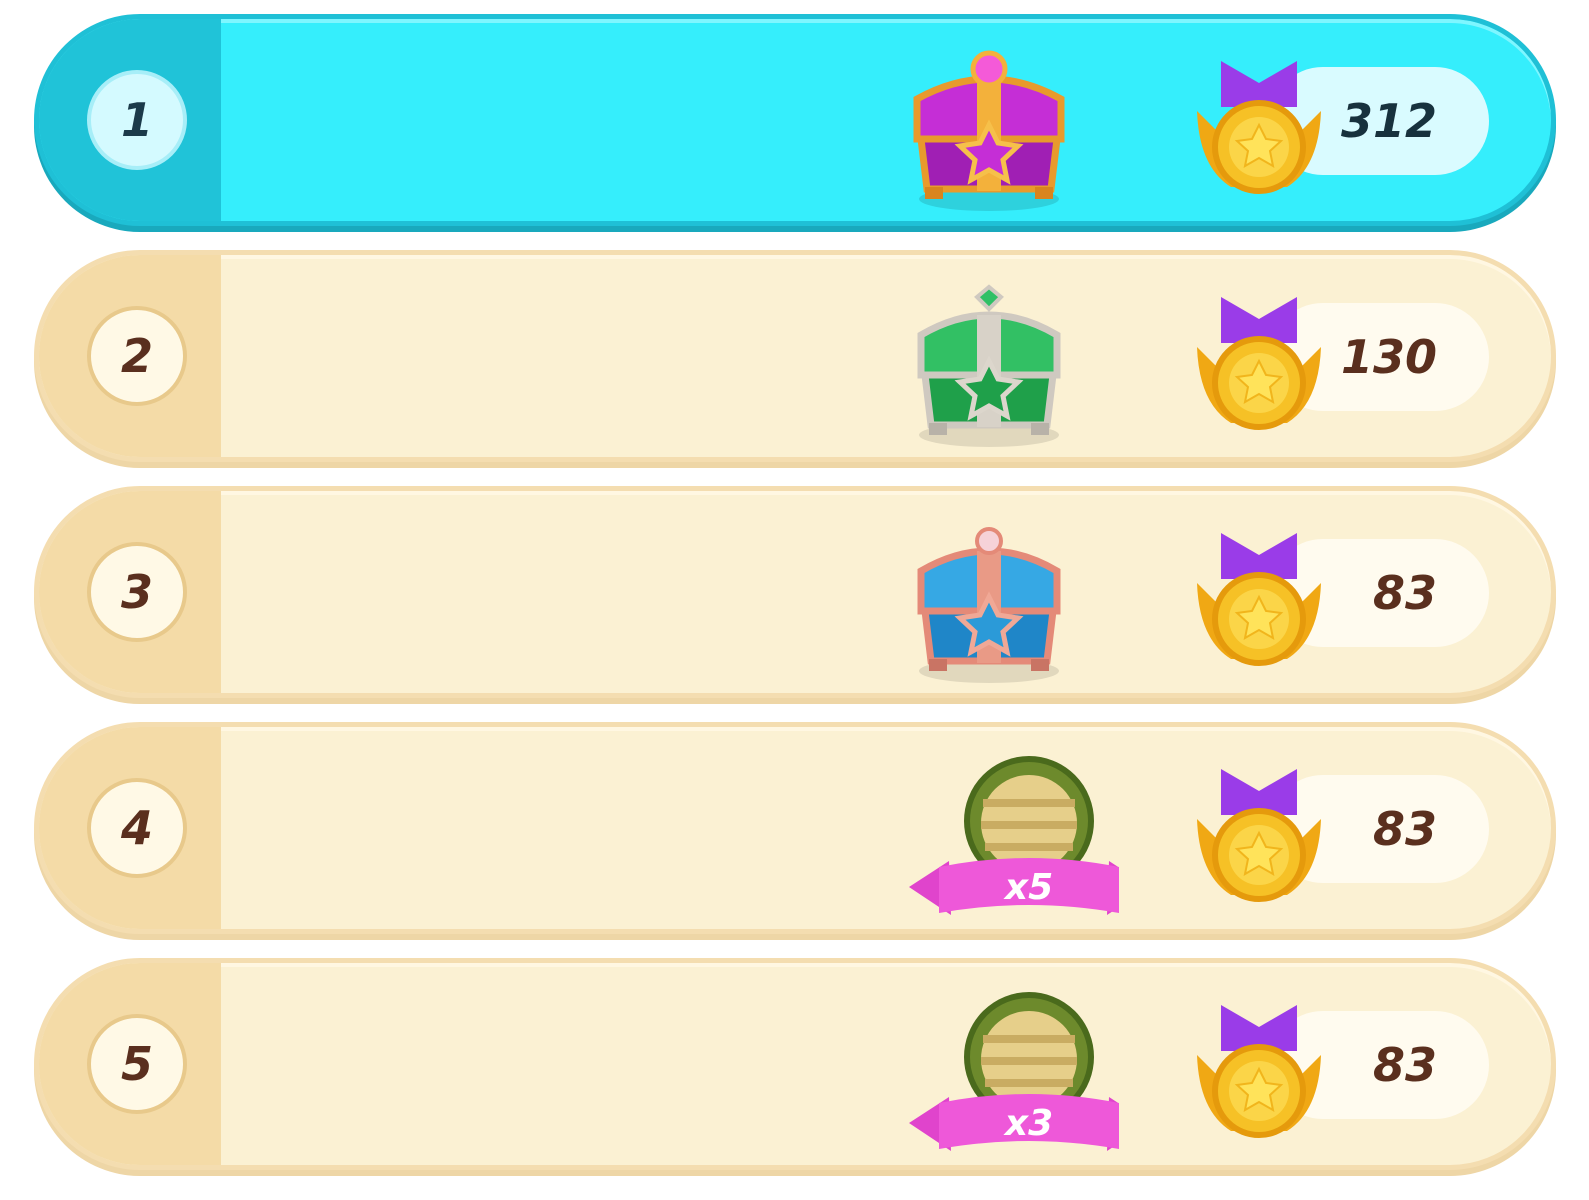  I want to click on reward-quantity-label: x3, so click(1028, 1123).